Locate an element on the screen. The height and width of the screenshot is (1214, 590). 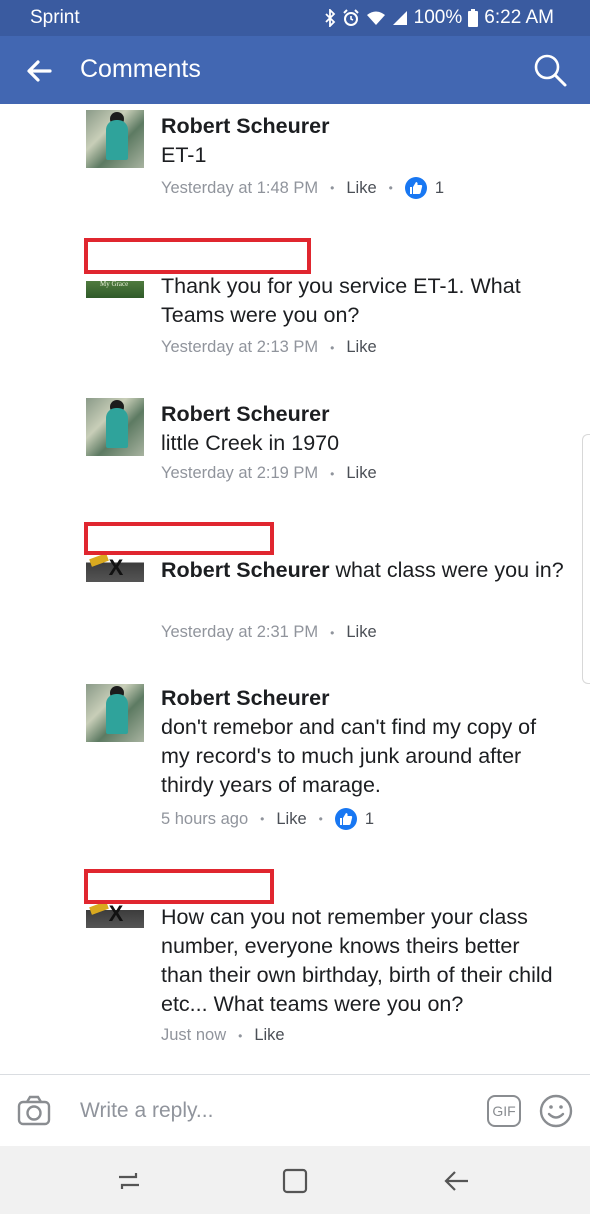
navigation-bar is located at coordinates (295, 1180).